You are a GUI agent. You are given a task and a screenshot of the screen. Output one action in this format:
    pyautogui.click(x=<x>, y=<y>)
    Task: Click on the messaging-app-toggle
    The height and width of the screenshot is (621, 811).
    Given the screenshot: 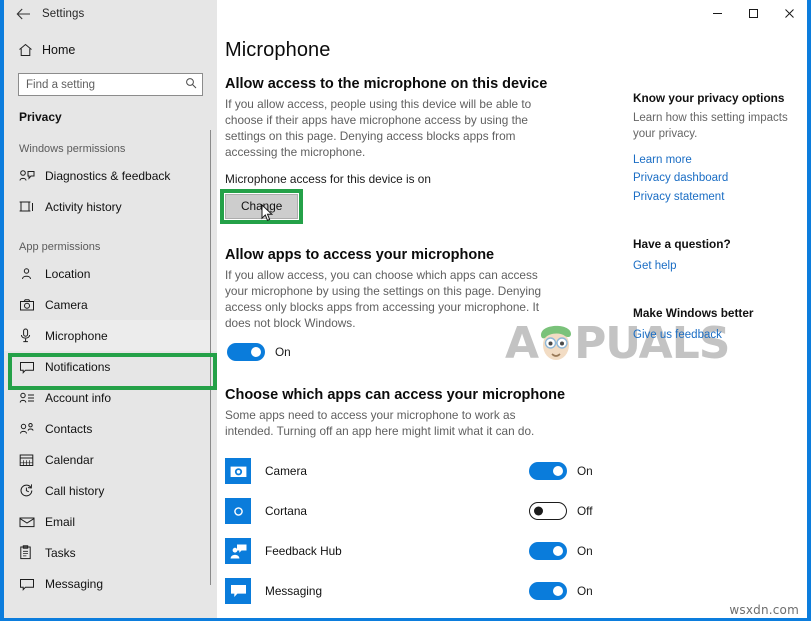 What is the action you would take?
    pyautogui.click(x=548, y=591)
    